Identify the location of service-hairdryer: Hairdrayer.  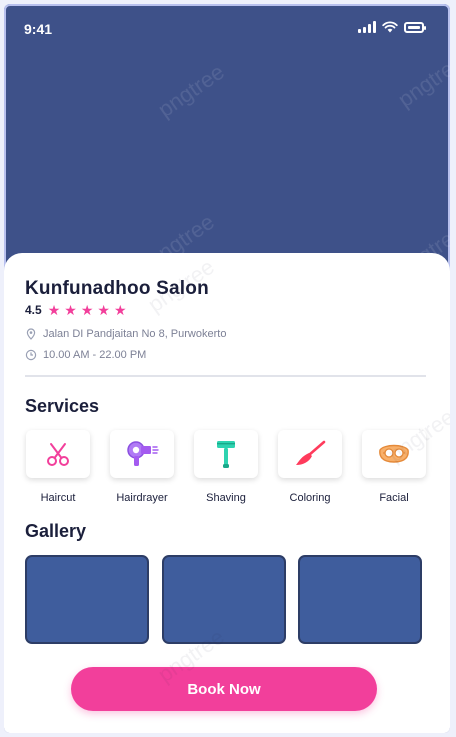
(142, 466).